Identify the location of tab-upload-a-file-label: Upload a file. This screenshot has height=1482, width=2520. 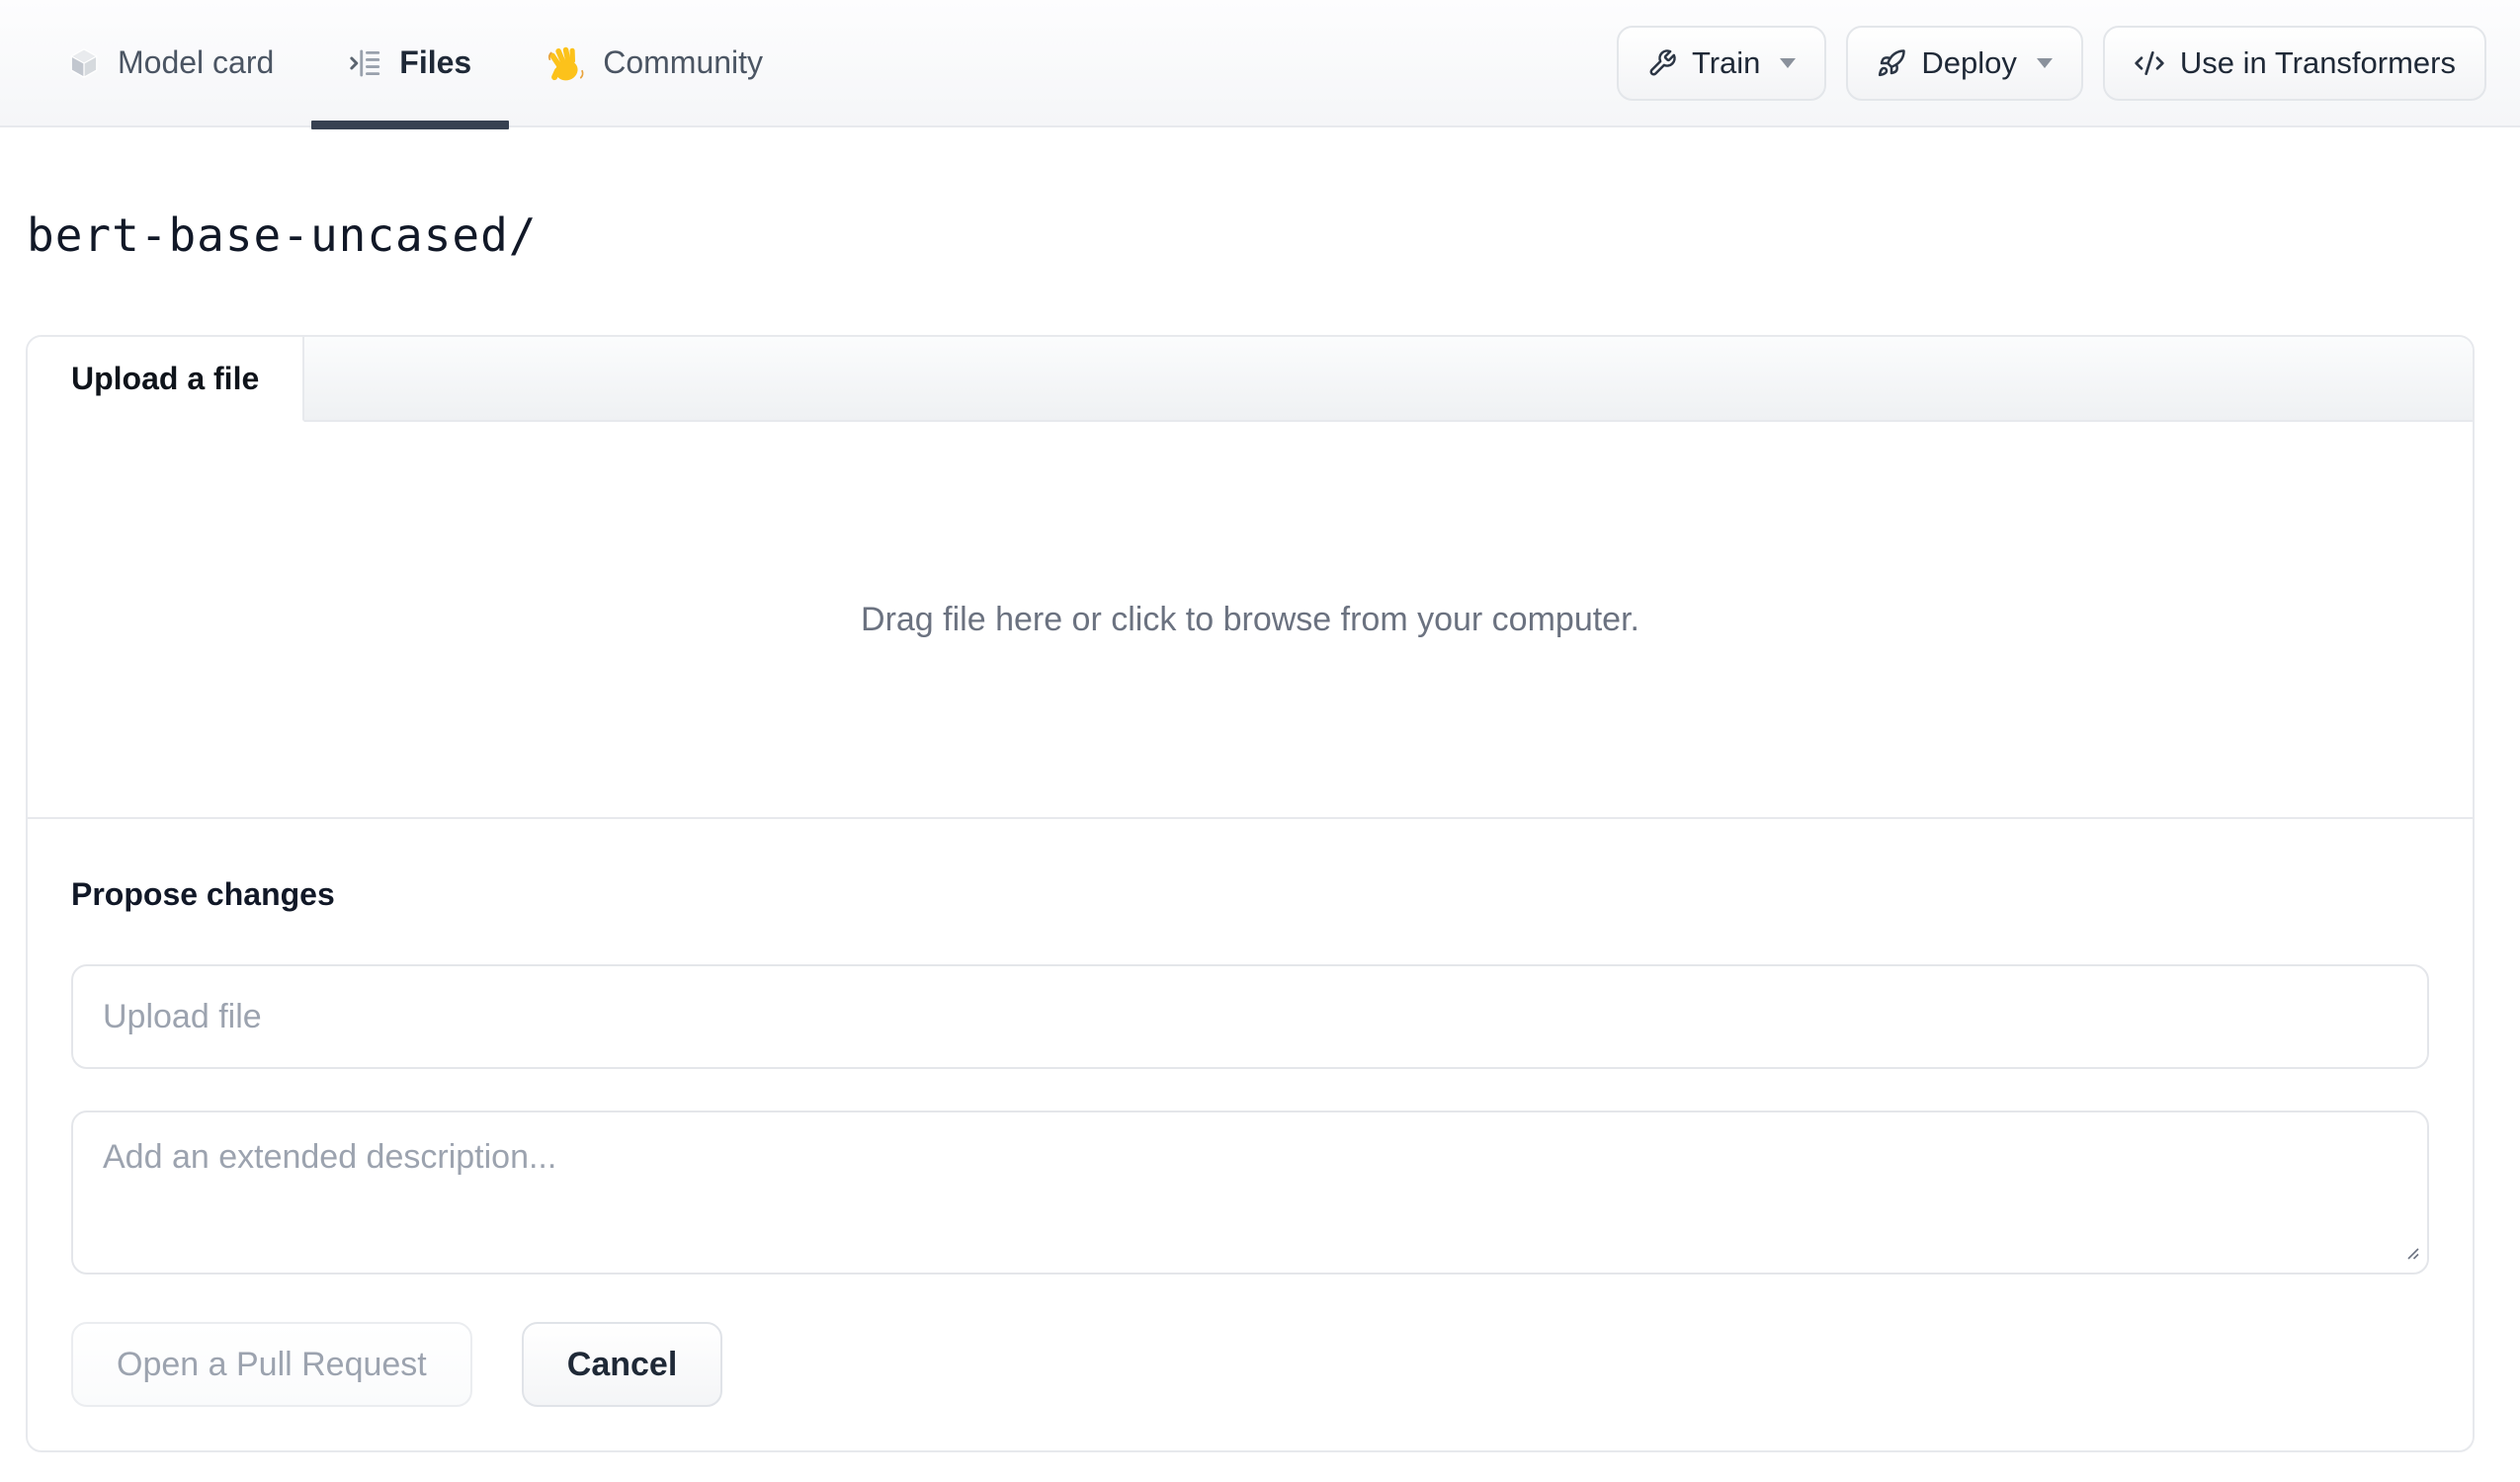
(165, 378).